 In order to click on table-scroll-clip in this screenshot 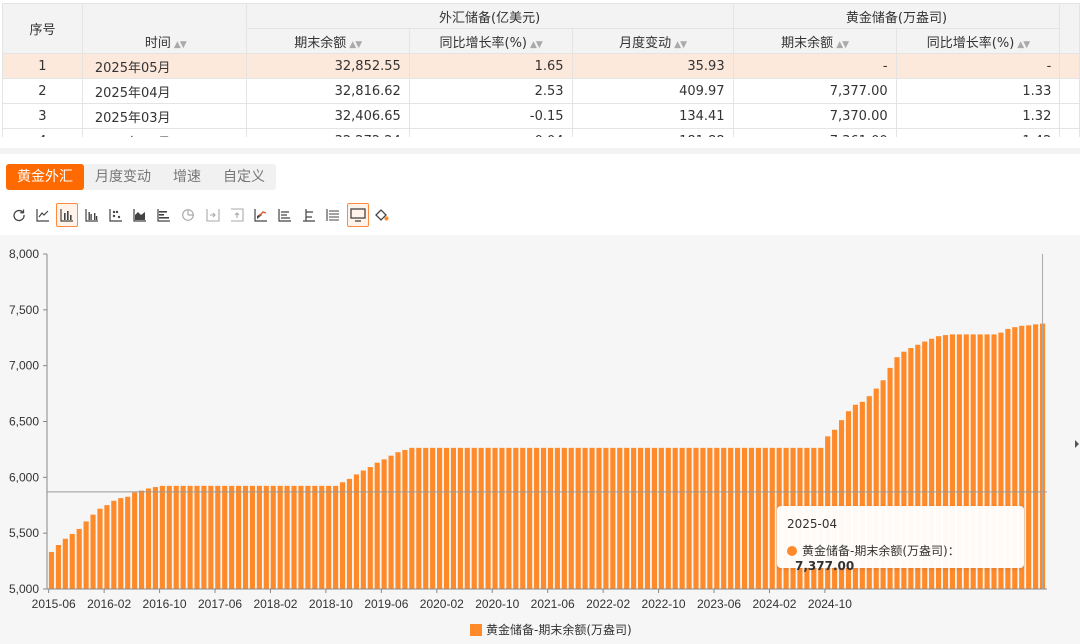, I will do `click(540, 138)`.